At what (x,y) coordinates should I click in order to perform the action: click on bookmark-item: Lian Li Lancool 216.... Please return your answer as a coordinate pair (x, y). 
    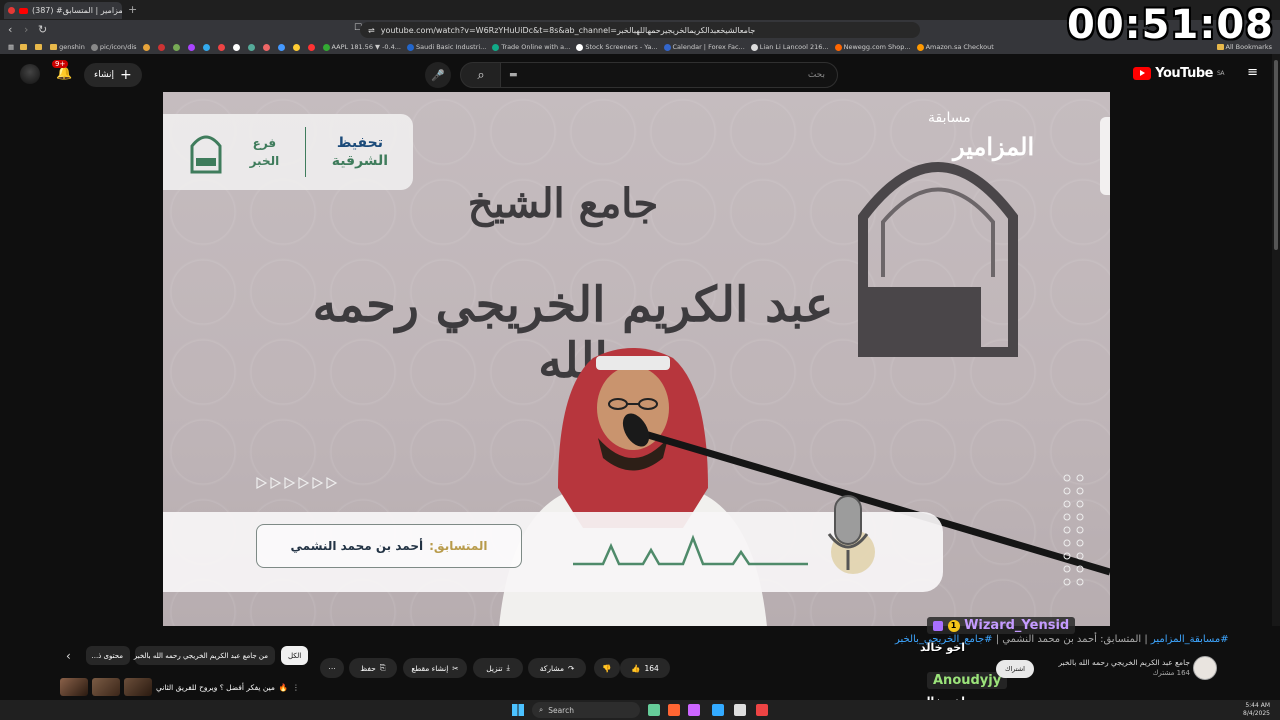
    Looking at the image, I should click on (789, 47).